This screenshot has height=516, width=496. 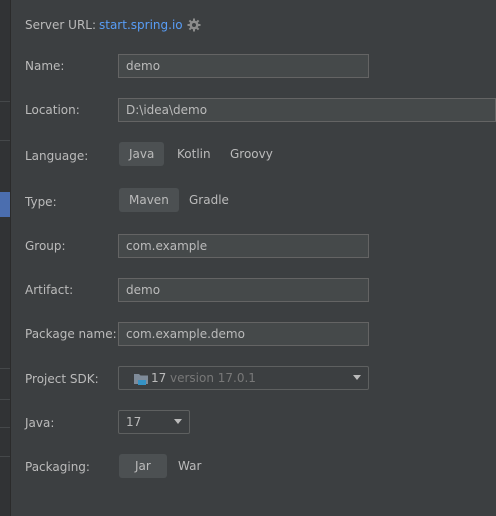 What do you see at coordinates (57, 467) in the screenshot?
I see `packaging-label: Packaging:` at bounding box center [57, 467].